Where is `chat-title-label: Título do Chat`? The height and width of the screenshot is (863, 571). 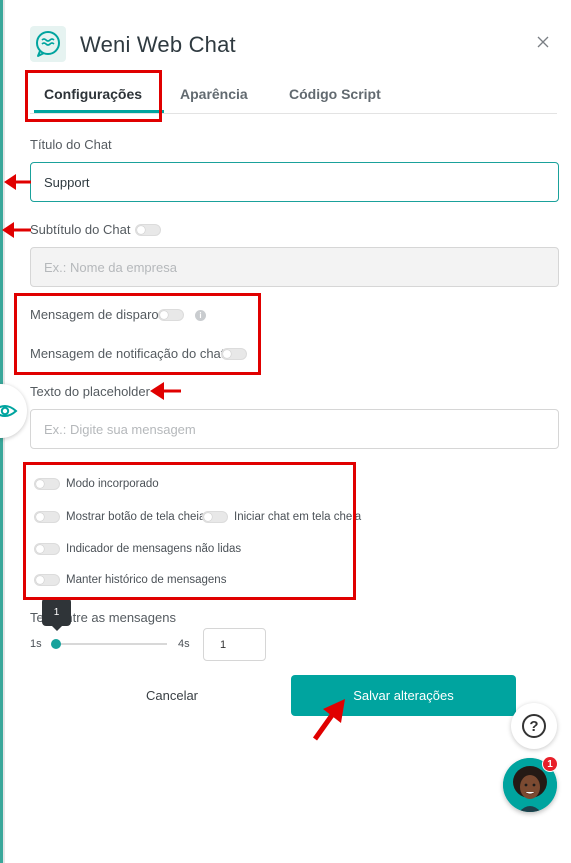
chat-title-label: Título do Chat is located at coordinates (71, 144).